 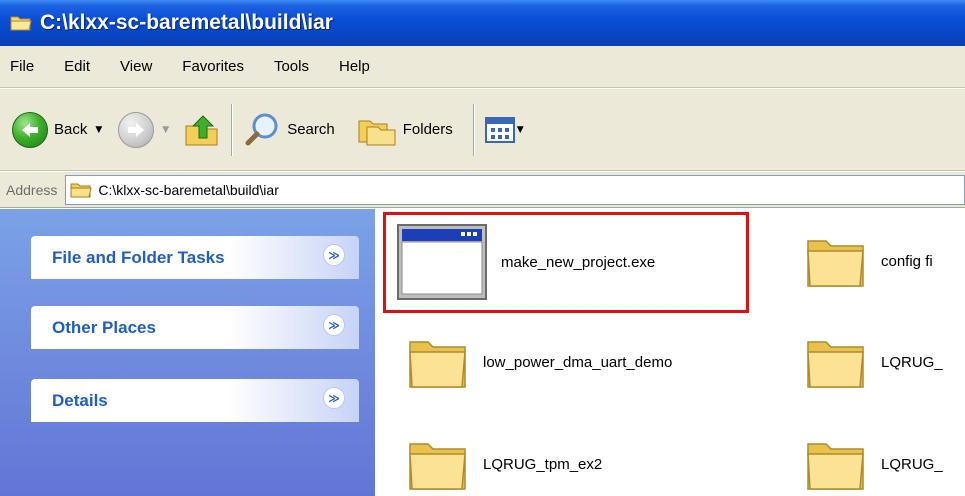 I want to click on back-button: Back ▼, so click(x=57, y=130).